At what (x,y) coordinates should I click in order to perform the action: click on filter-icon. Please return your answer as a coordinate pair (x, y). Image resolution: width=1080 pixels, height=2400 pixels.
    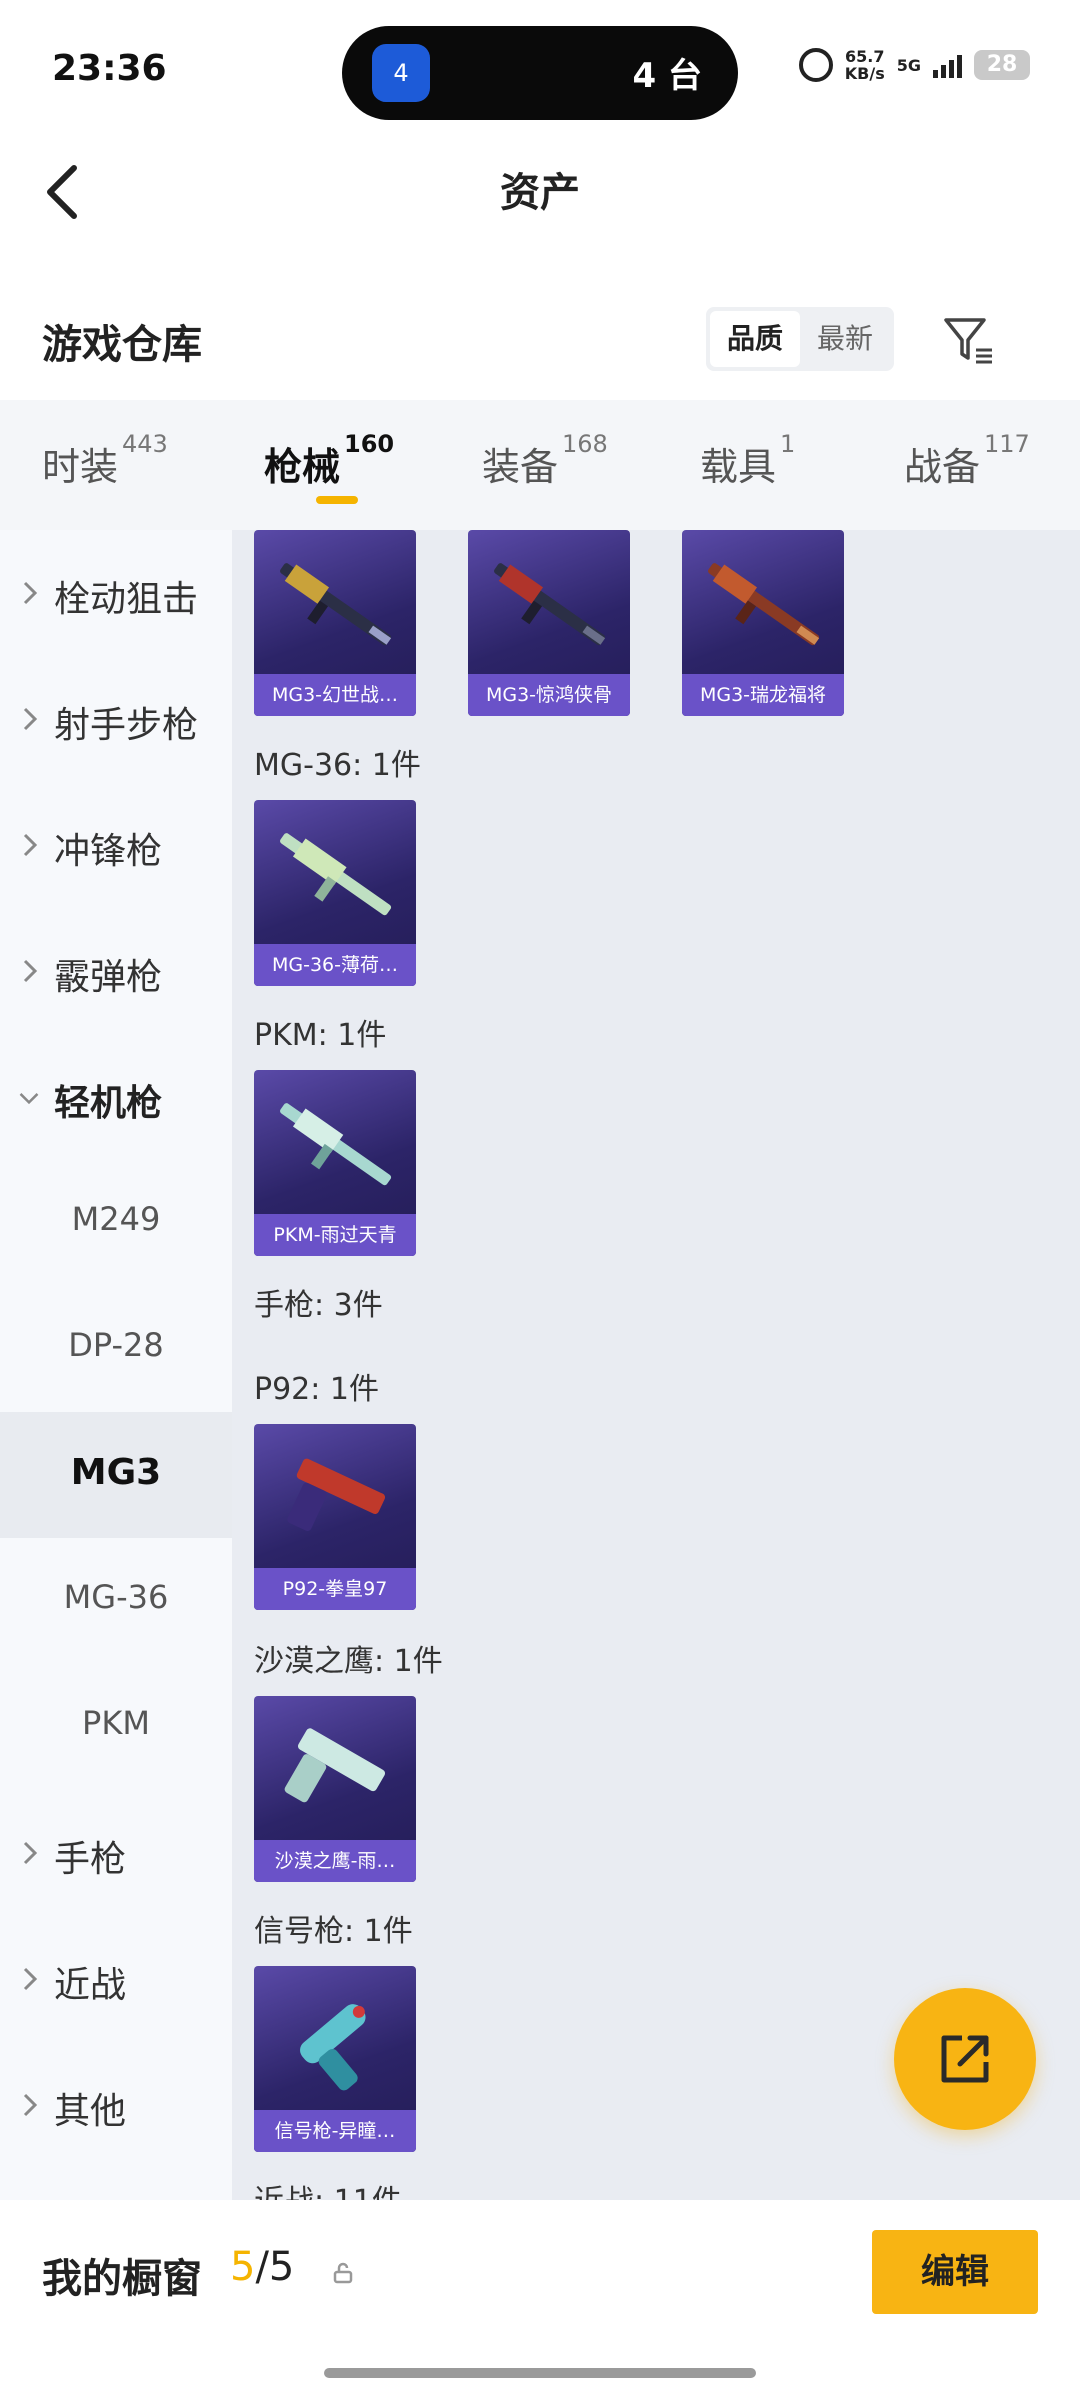
    Looking at the image, I should click on (968, 340).